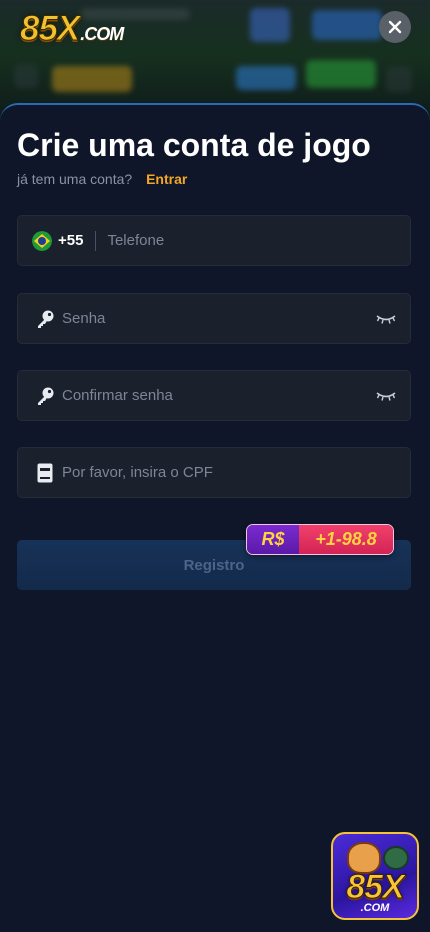  I want to click on page-title: Crie uma conta de jogo, so click(194, 145).